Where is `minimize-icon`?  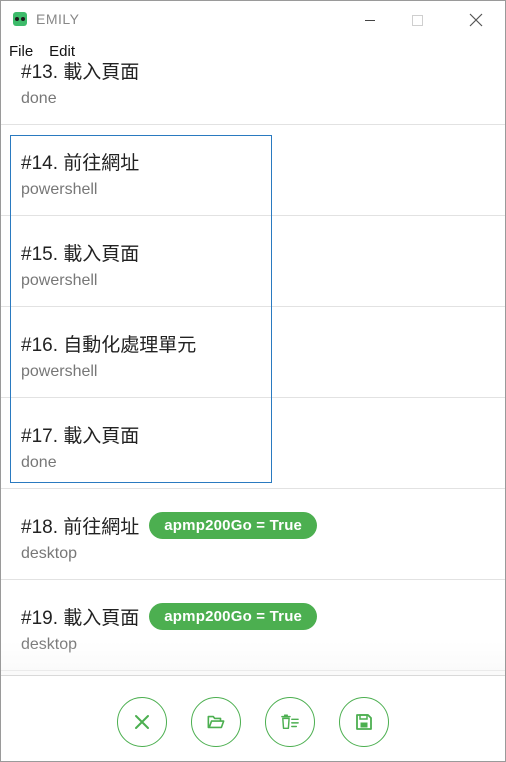 minimize-icon is located at coordinates (370, 20).